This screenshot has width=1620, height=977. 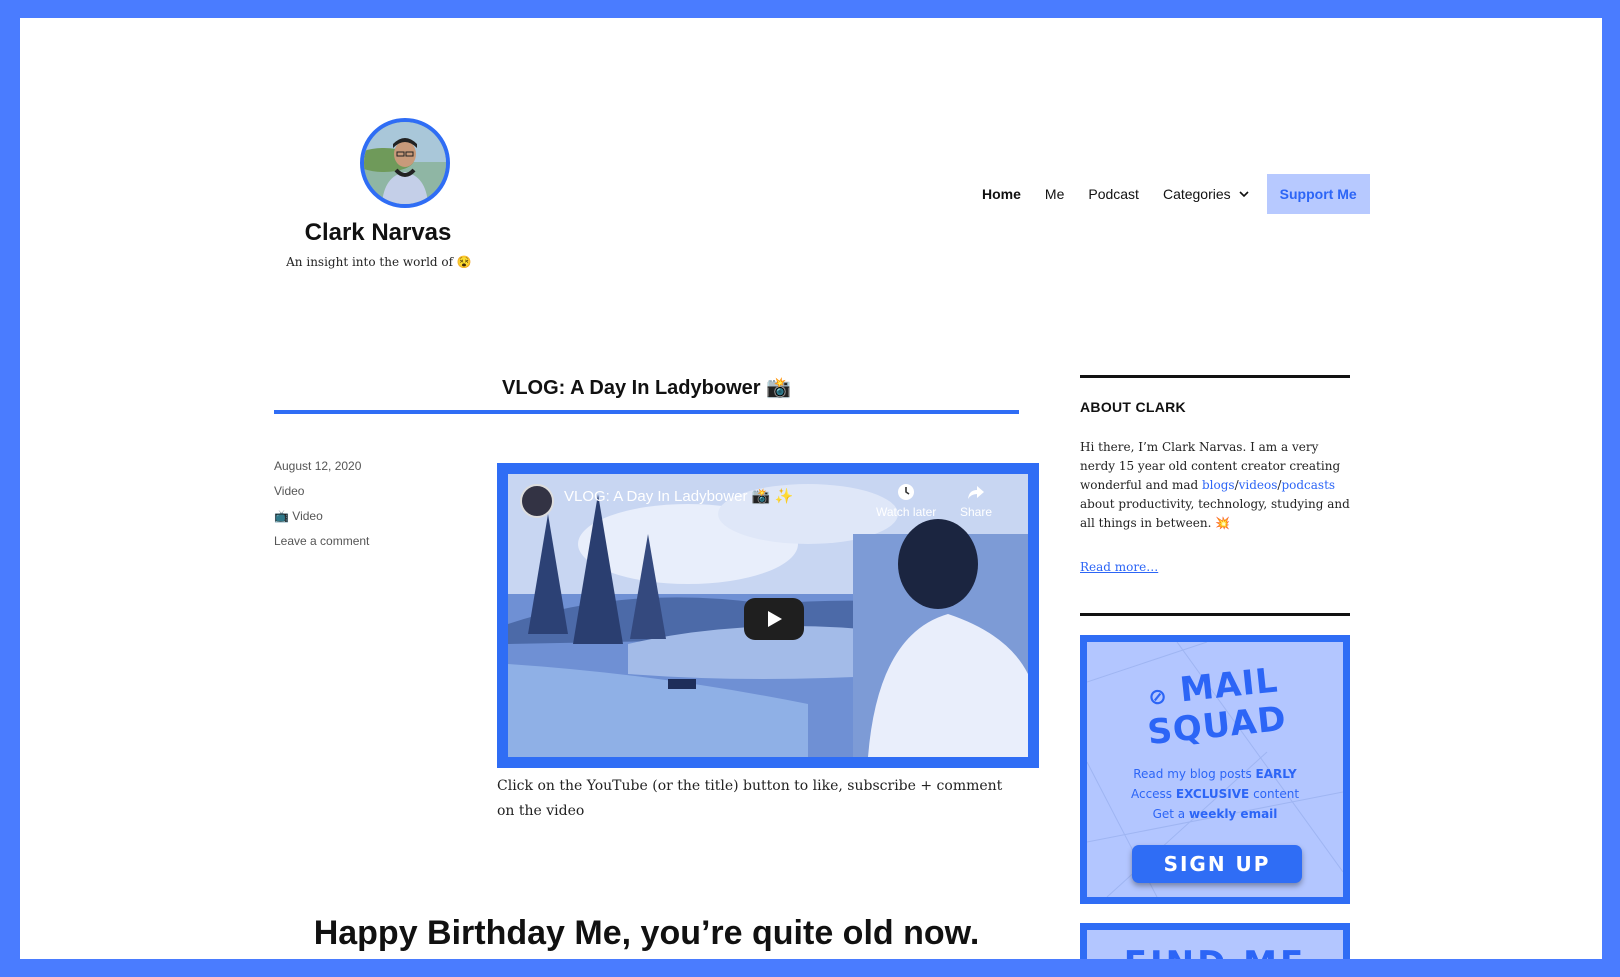 I want to click on share-label: Share, so click(x=976, y=512).